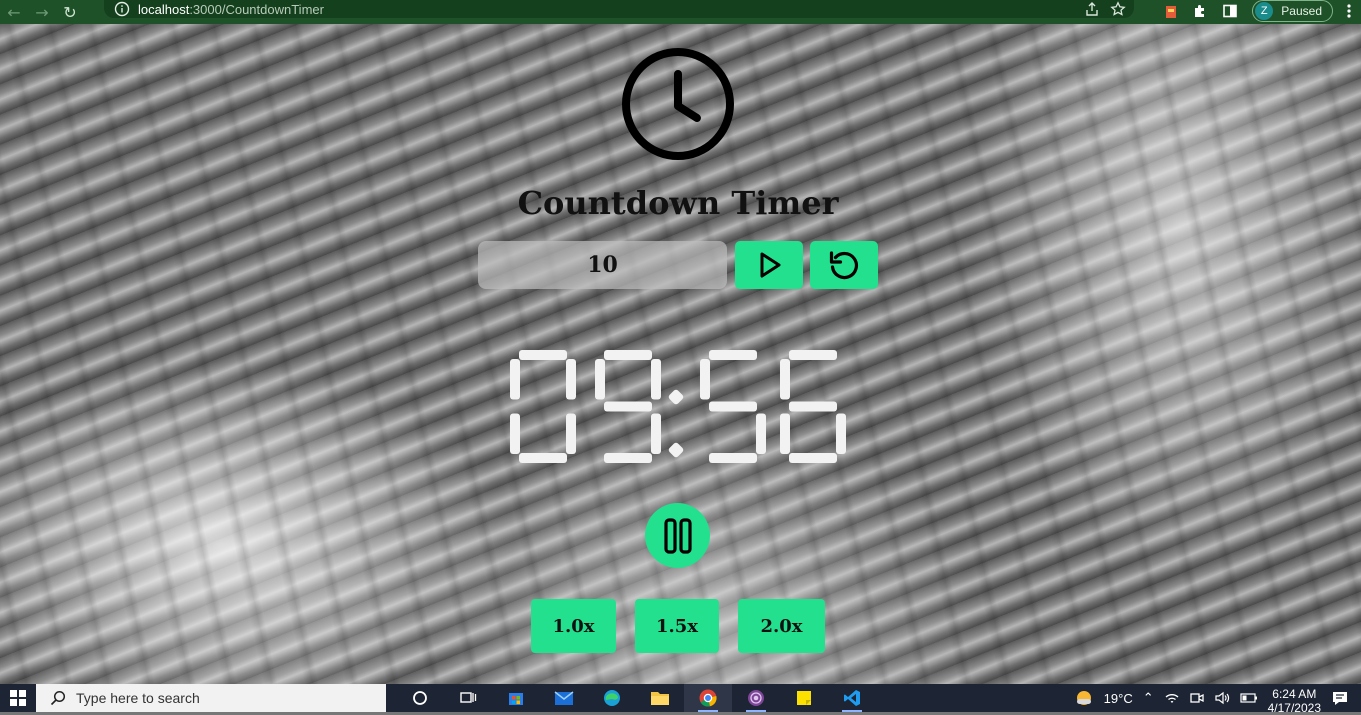 The height and width of the screenshot is (715, 1361). I want to click on url-host: localhost, so click(164, 9).